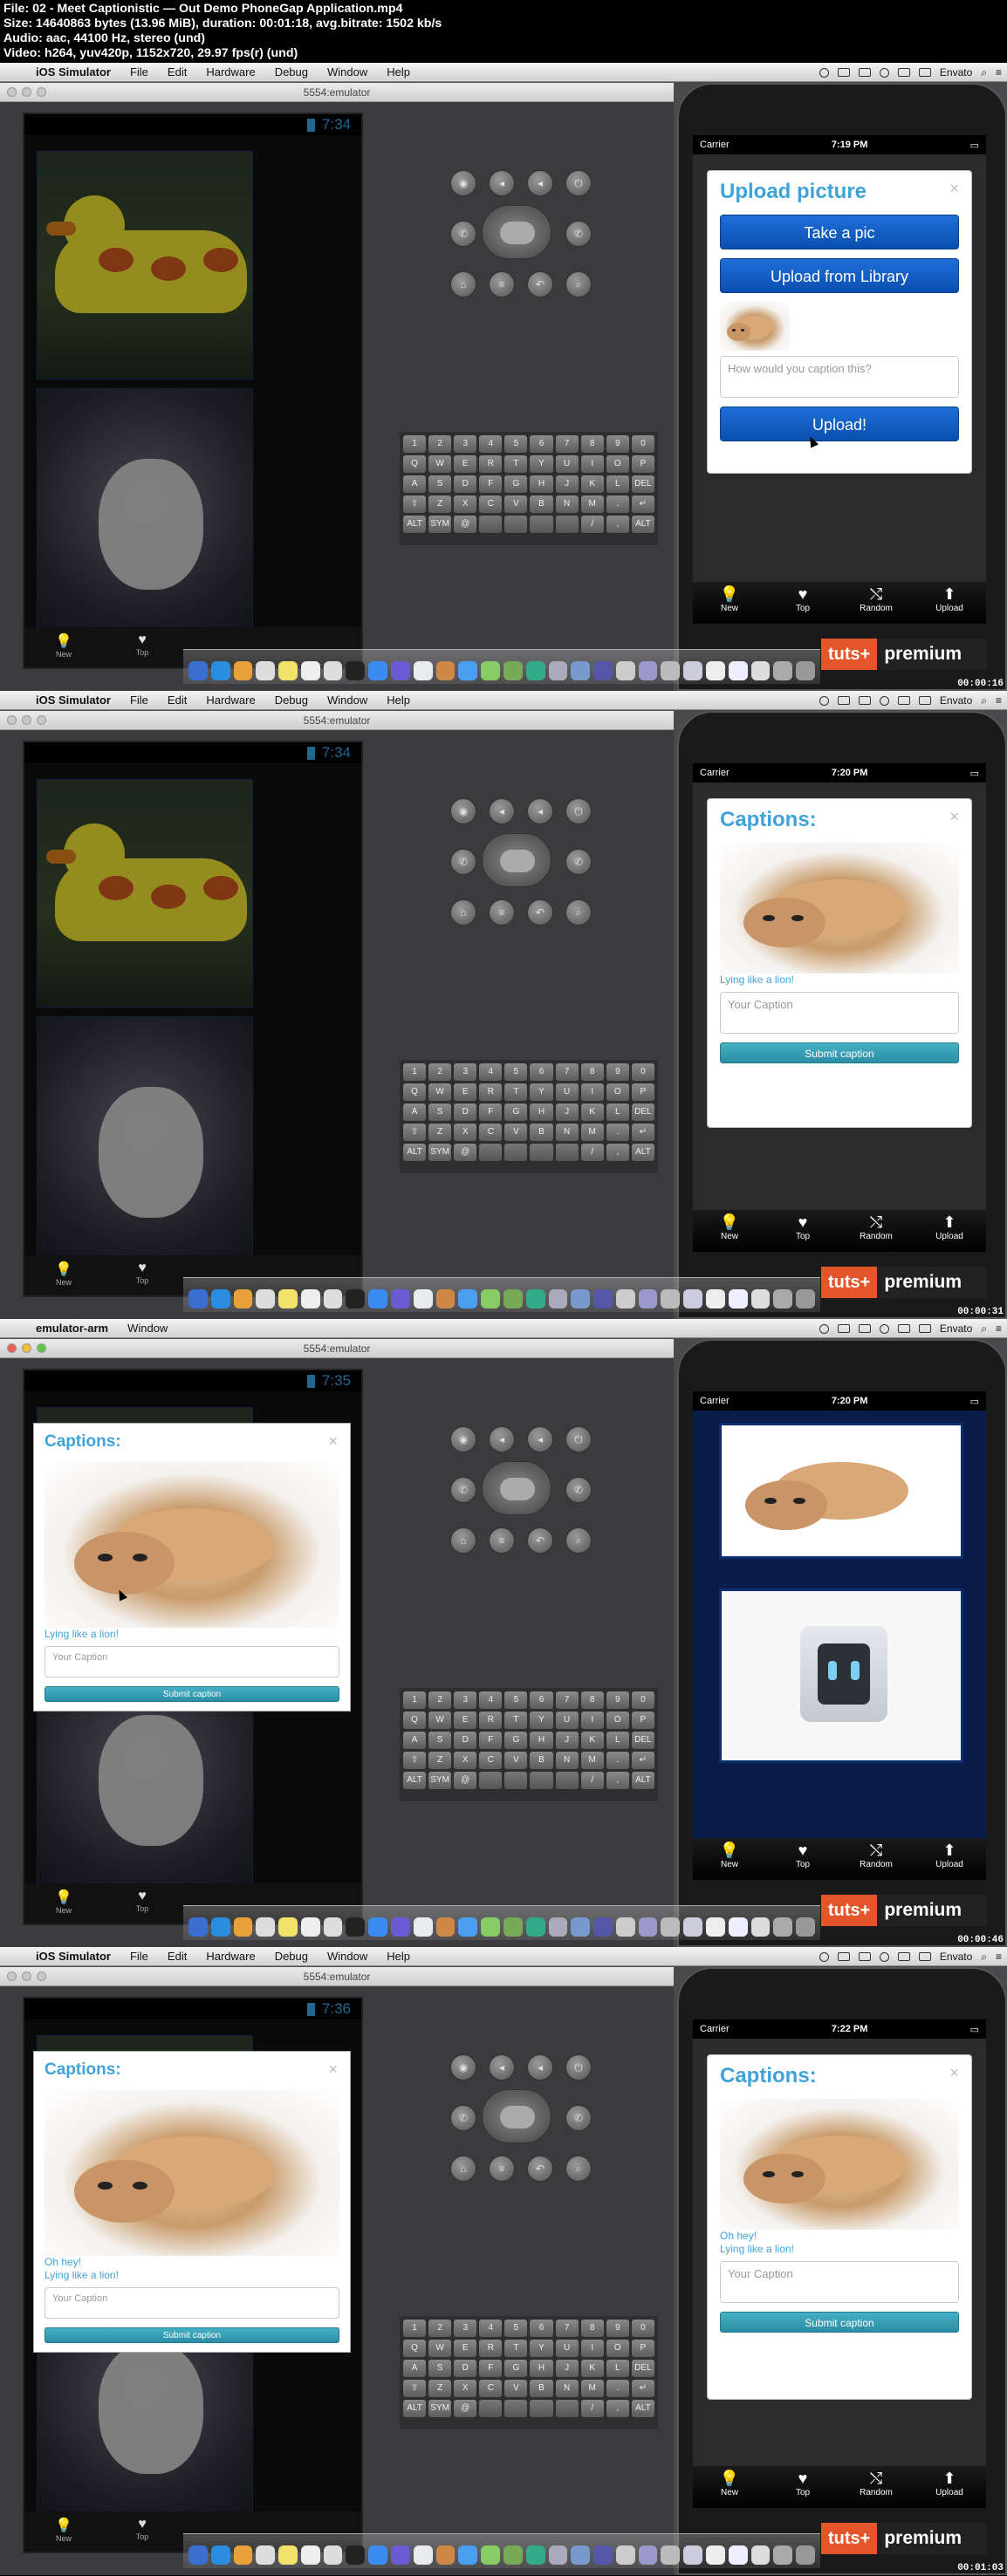 This screenshot has height=2576, width=1007. Describe the element at coordinates (73, 1956) in the screenshot. I see `app-menu-name: iOS Simulator` at that location.